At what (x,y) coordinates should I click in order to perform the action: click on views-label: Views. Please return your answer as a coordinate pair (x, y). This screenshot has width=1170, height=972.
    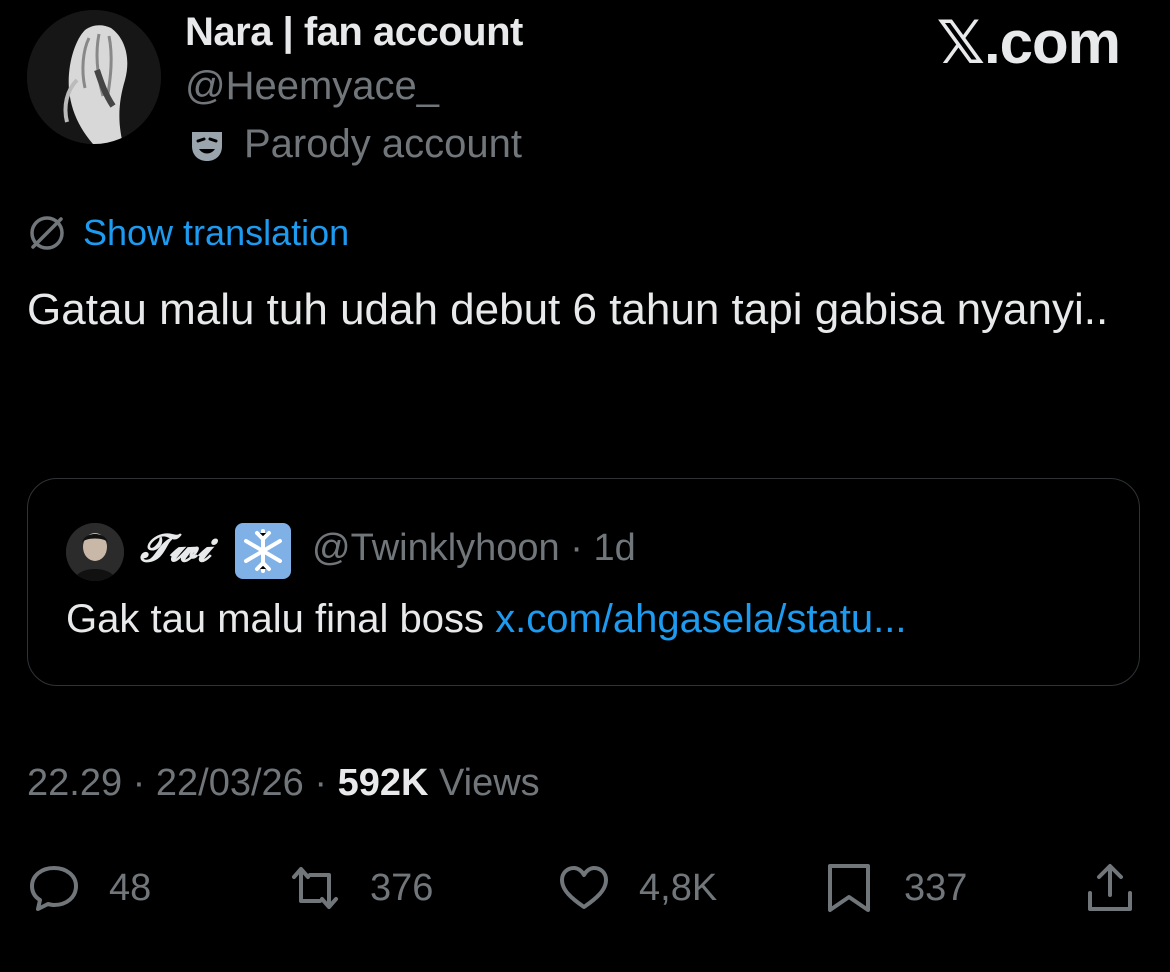
    Looking at the image, I should click on (484, 783).